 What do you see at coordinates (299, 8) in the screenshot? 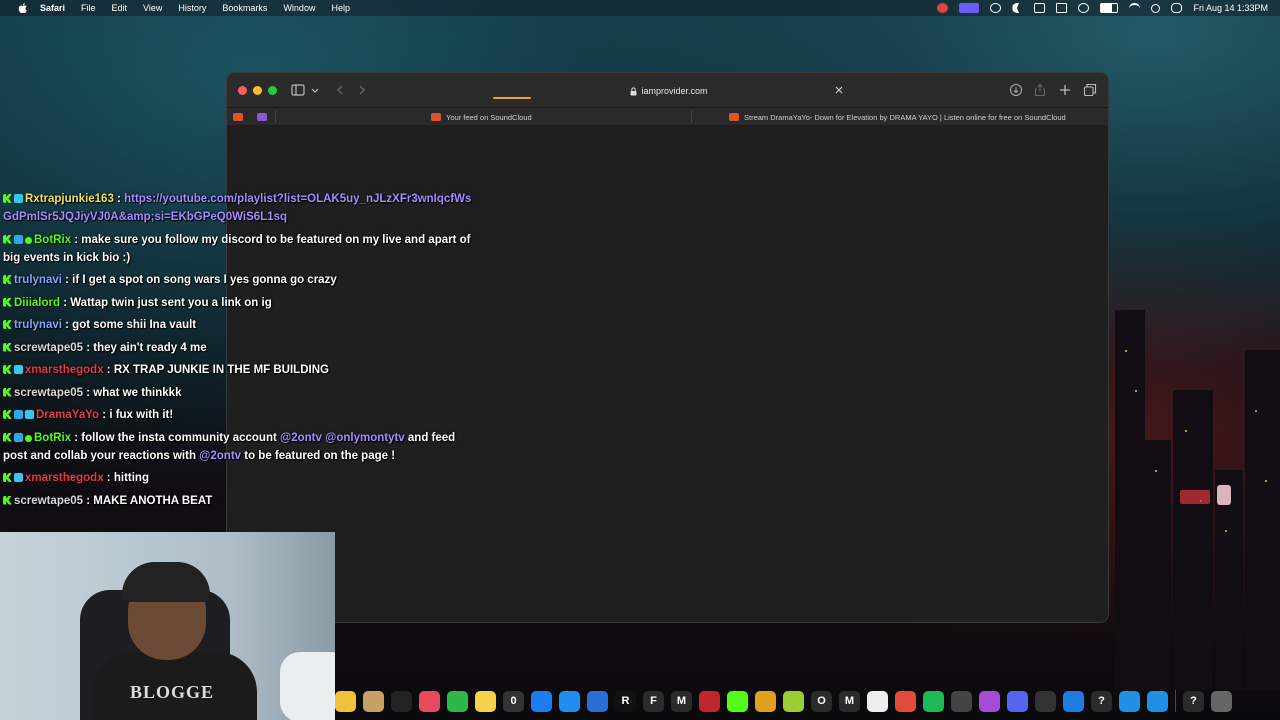
I see `menu-window: Window` at bounding box center [299, 8].